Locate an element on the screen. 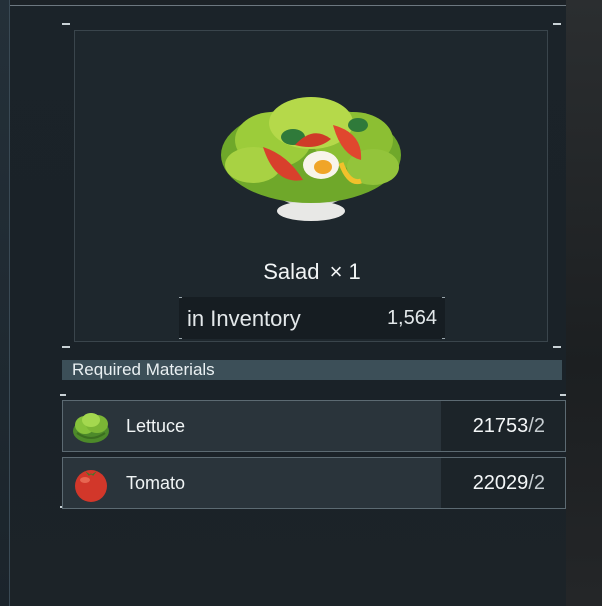  item-title: Salad × 1 is located at coordinates (312, 272).